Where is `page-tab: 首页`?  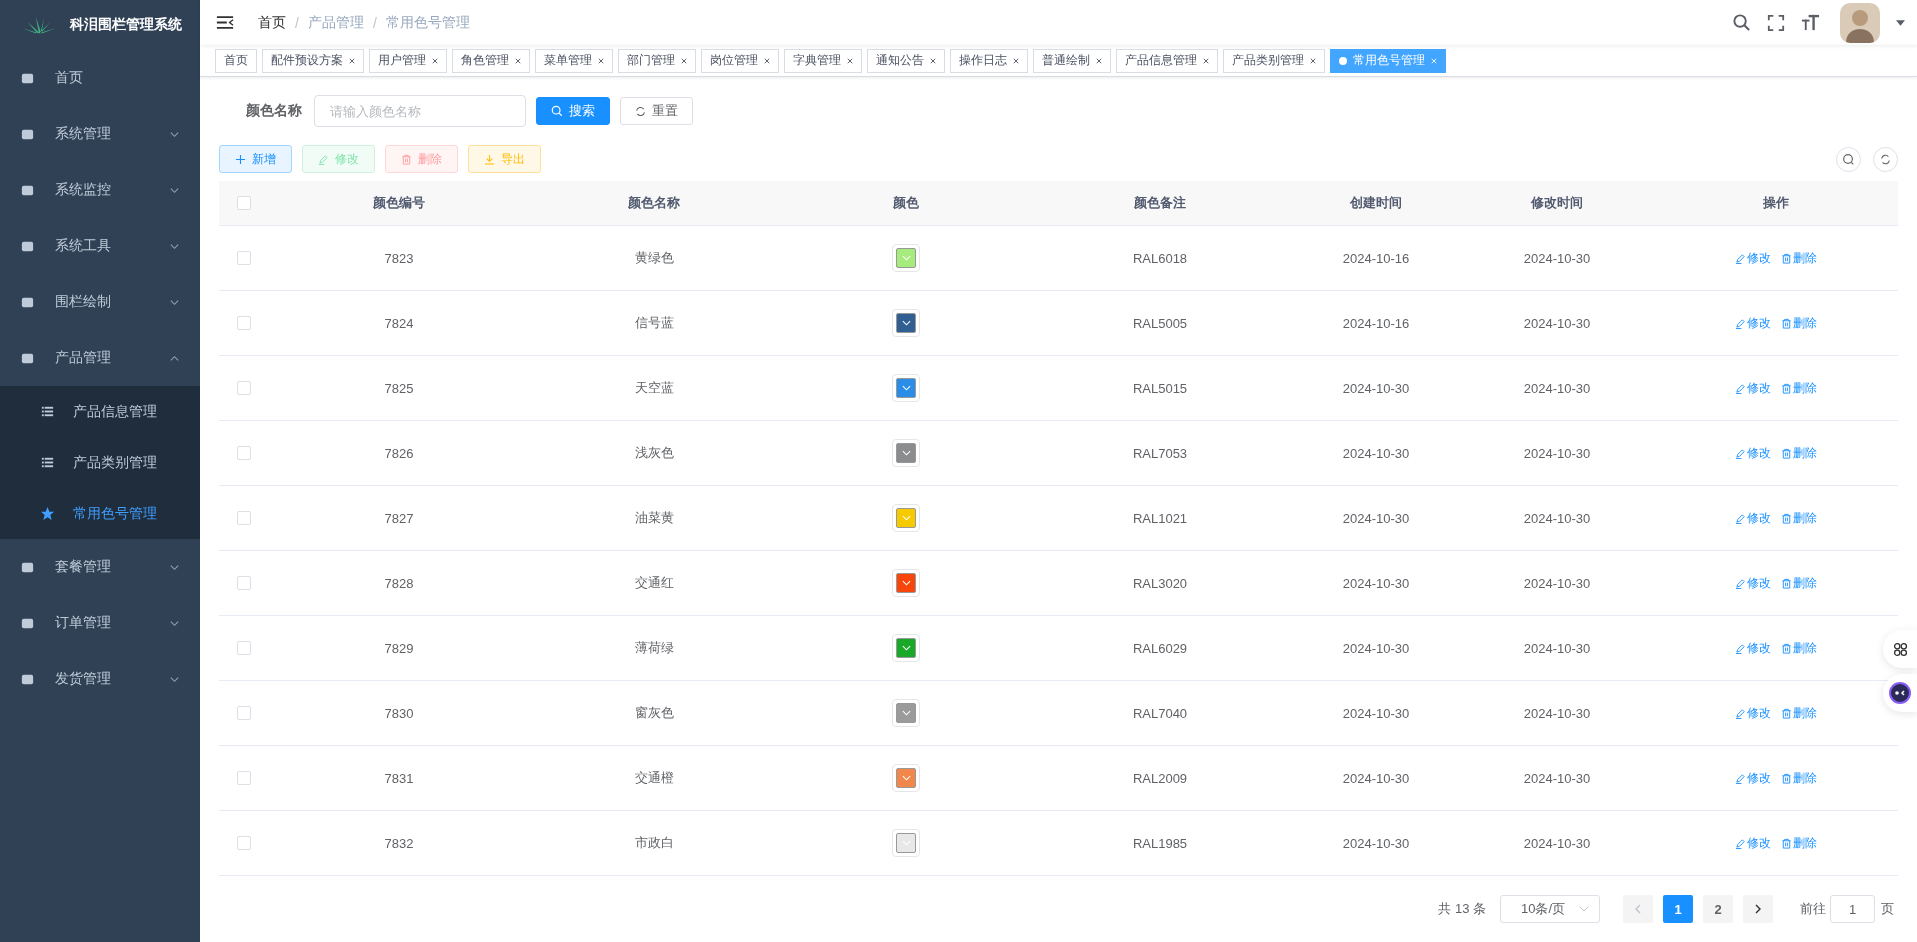
page-tab: 首页 is located at coordinates (236, 60).